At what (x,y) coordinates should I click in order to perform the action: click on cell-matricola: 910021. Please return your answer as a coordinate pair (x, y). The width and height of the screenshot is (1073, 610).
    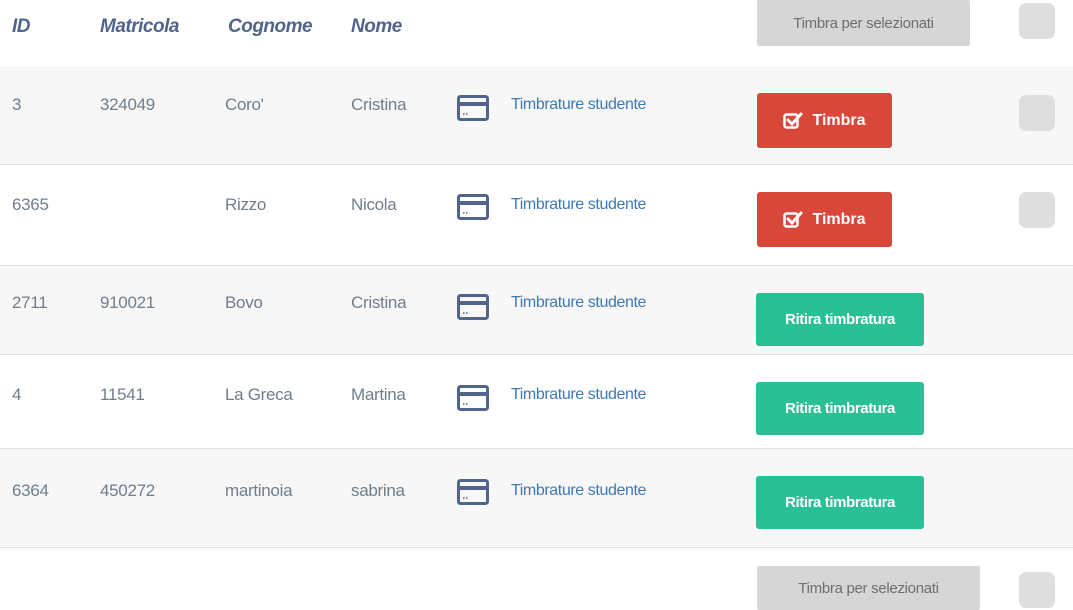
    Looking at the image, I should click on (127, 302).